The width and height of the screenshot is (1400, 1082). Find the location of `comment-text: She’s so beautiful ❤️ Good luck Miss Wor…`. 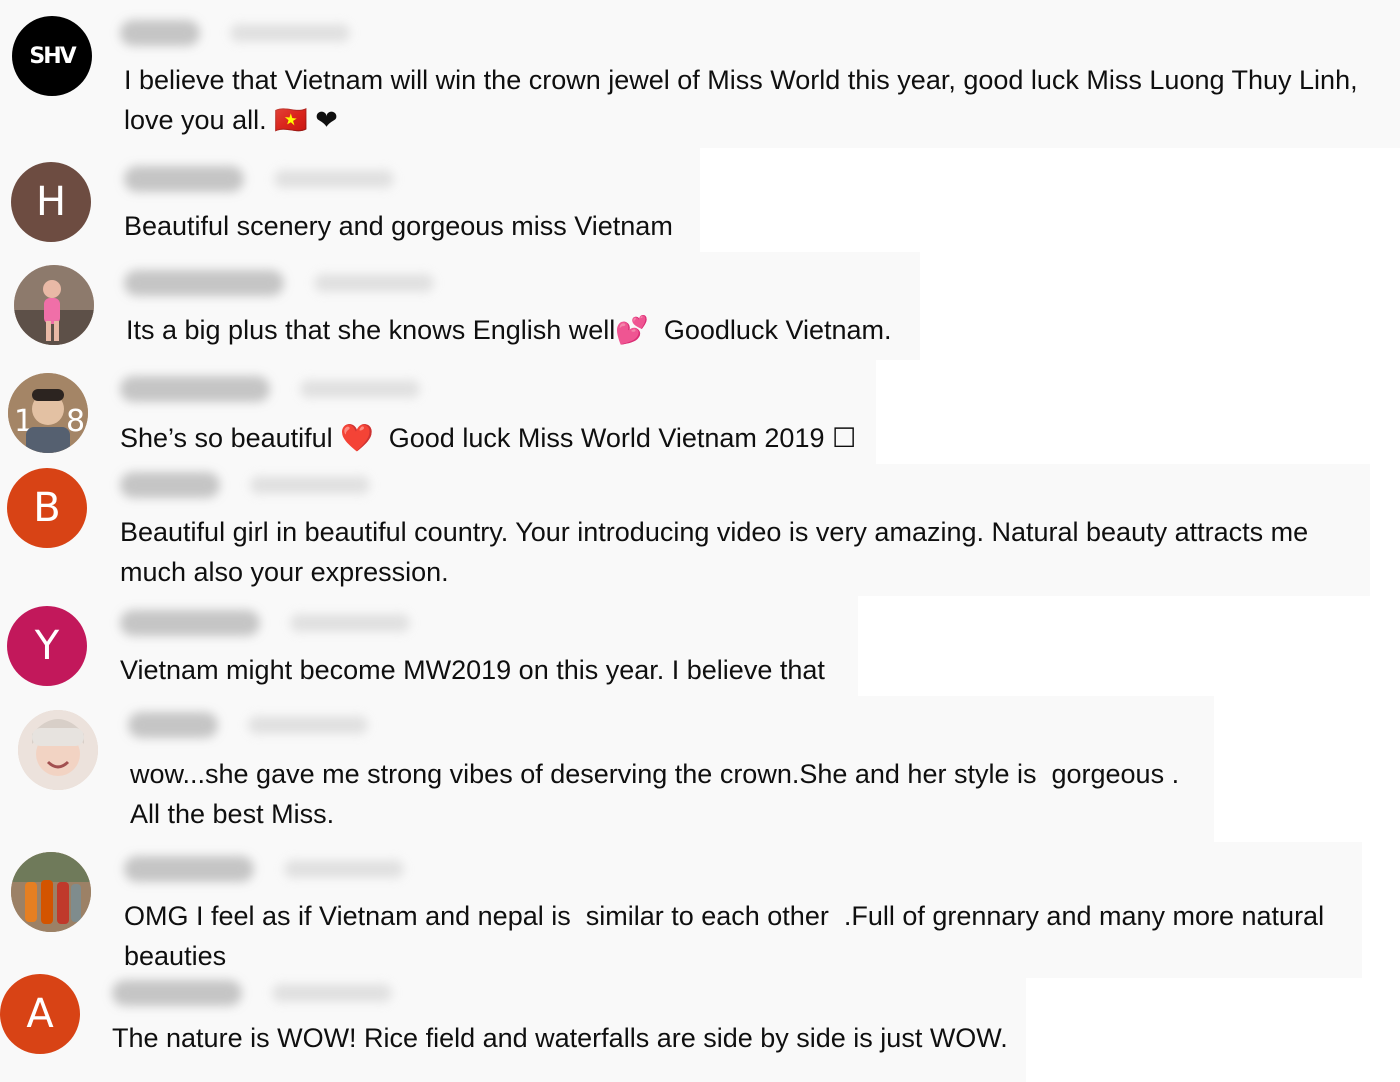

comment-text: She’s so beautiful ❤️ Good luck Miss Wor… is located at coordinates (488, 438).